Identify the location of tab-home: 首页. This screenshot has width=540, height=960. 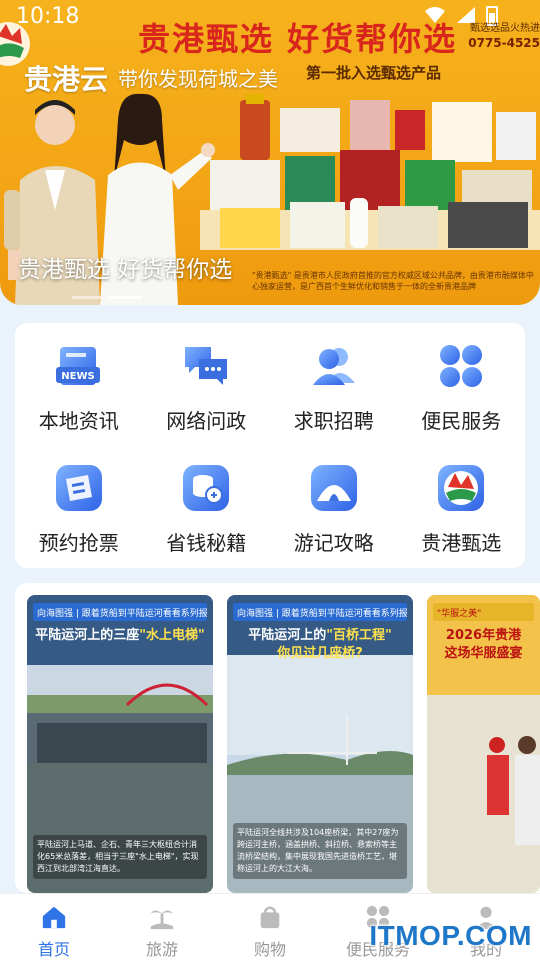
(54, 927).